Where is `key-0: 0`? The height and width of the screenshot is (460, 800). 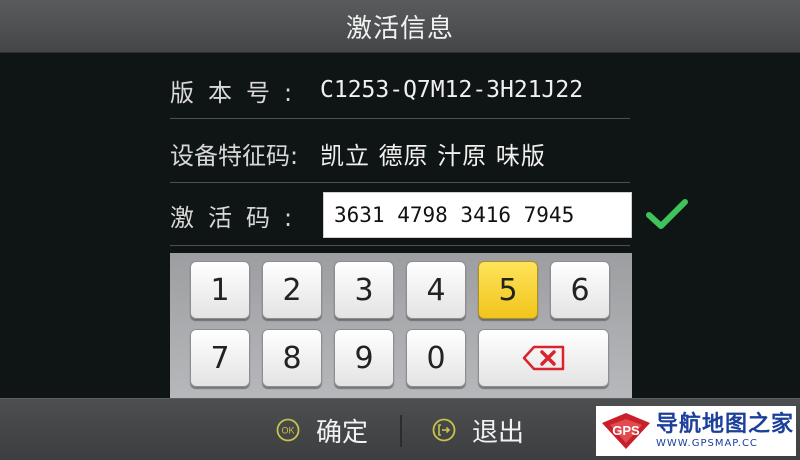
key-0: 0 is located at coordinates (436, 358).